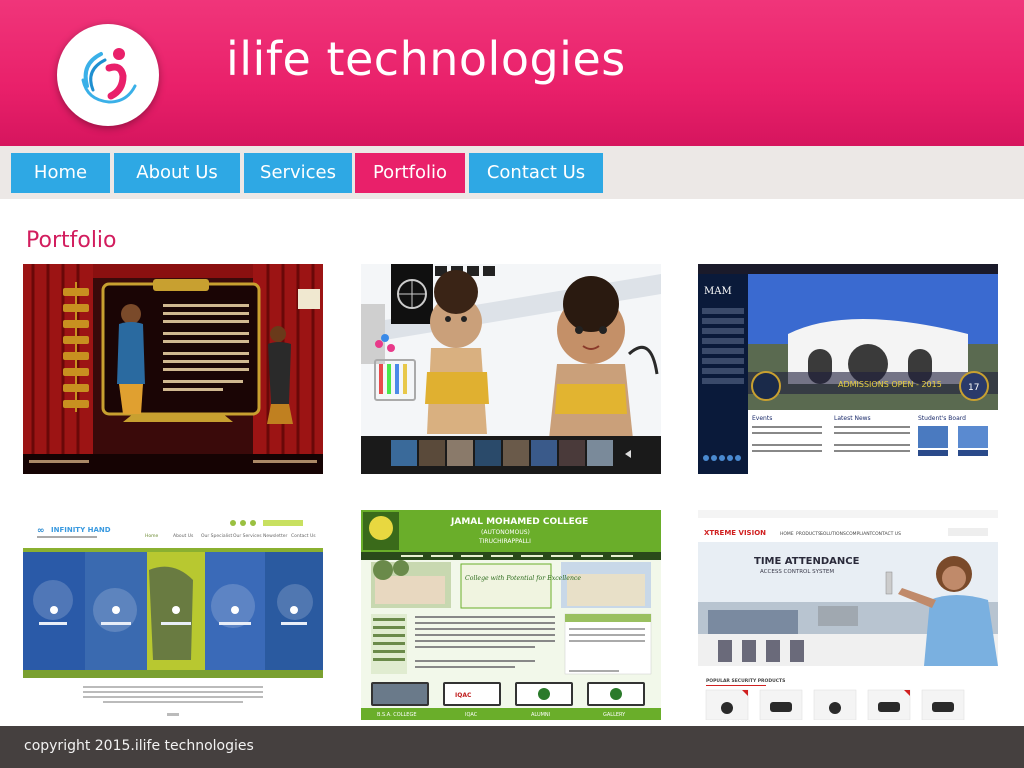 Image resolution: width=1024 pixels, height=768 pixels. What do you see at coordinates (536, 173) in the screenshot?
I see `nav-contact-us: Contact Us` at bounding box center [536, 173].